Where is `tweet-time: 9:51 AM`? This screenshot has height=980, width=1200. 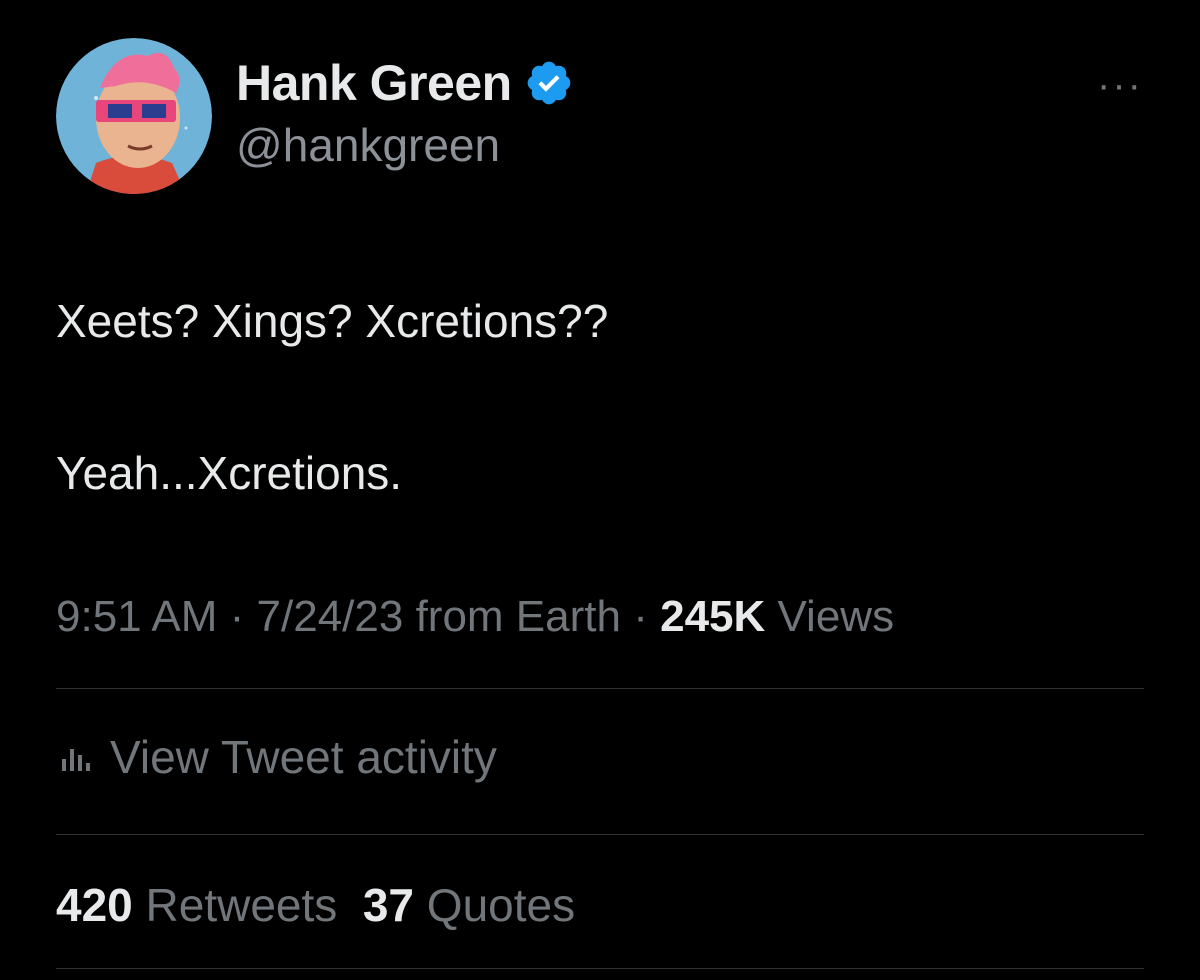
tweet-time: 9:51 AM is located at coordinates (136, 616).